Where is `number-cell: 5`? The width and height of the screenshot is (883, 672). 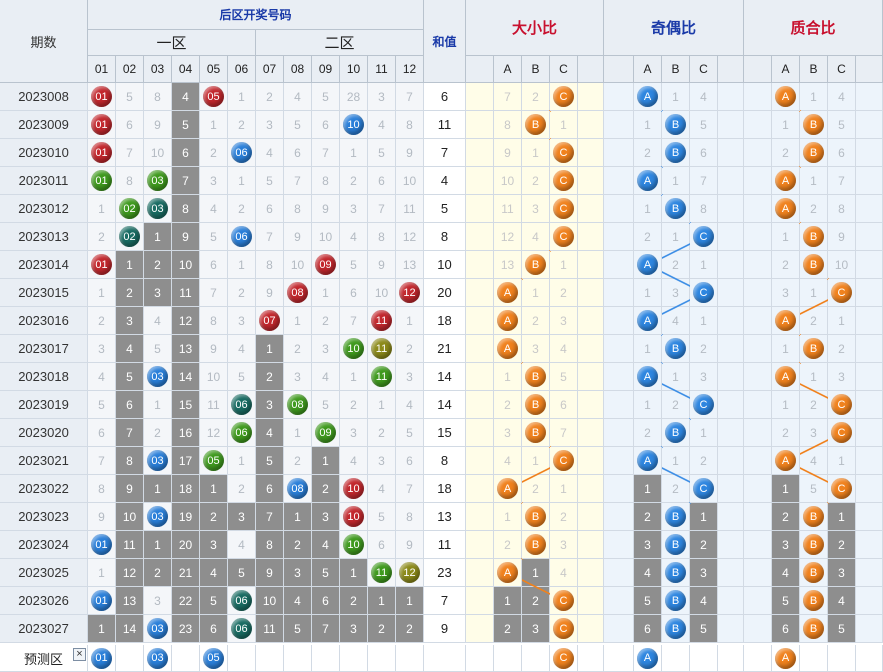
number-cell: 5 is located at coordinates (242, 377).